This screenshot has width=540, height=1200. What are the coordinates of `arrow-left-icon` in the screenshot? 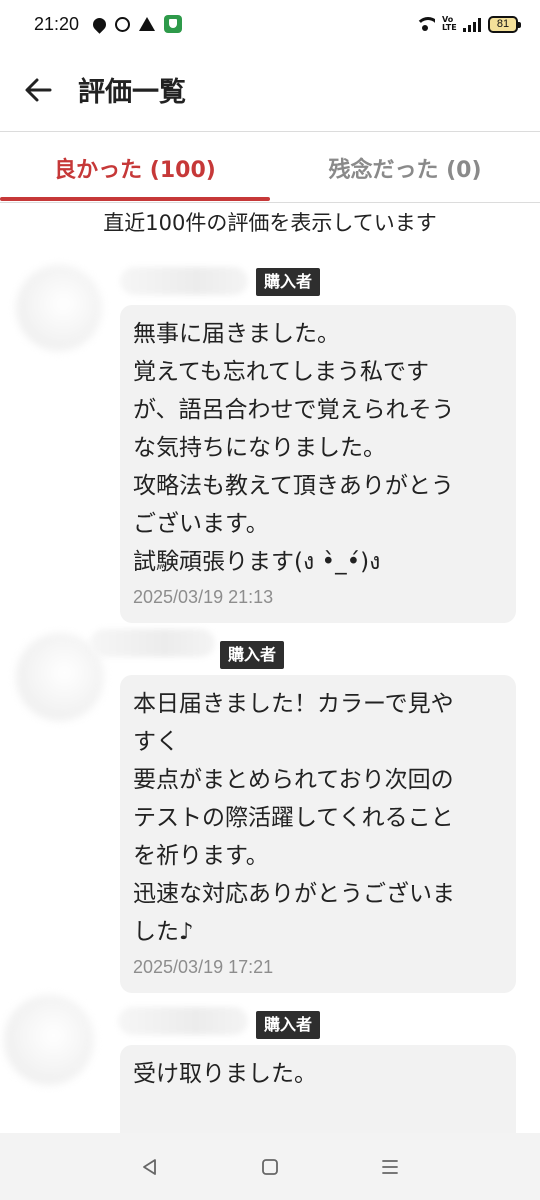 It's located at (38, 89).